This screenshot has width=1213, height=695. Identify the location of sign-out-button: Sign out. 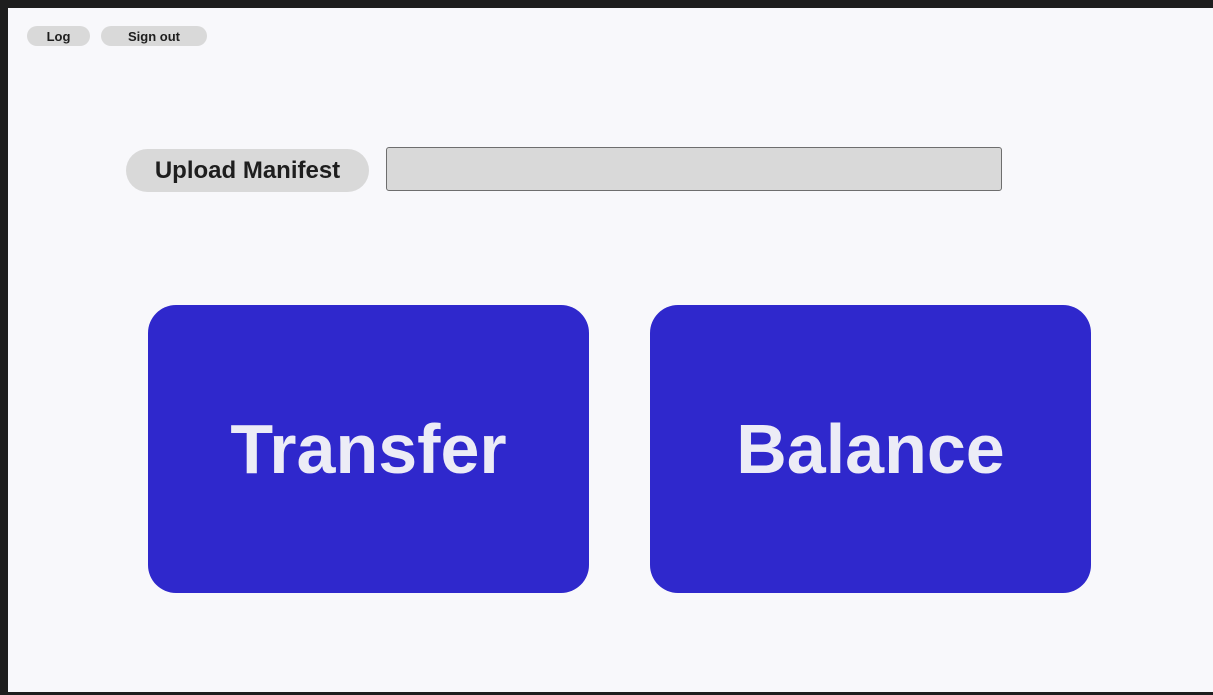
(154, 36).